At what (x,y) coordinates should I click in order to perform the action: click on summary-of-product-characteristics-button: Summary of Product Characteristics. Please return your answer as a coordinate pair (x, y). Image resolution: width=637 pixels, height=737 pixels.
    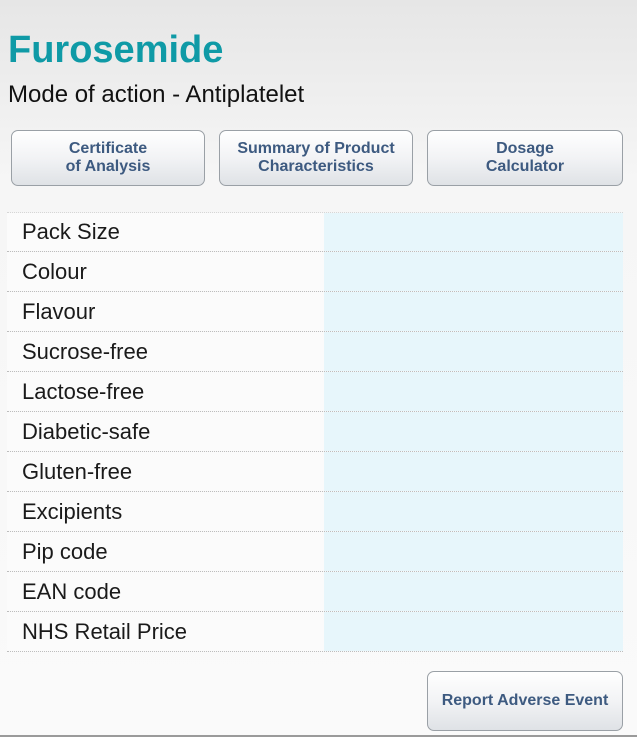
    Looking at the image, I should click on (316, 158).